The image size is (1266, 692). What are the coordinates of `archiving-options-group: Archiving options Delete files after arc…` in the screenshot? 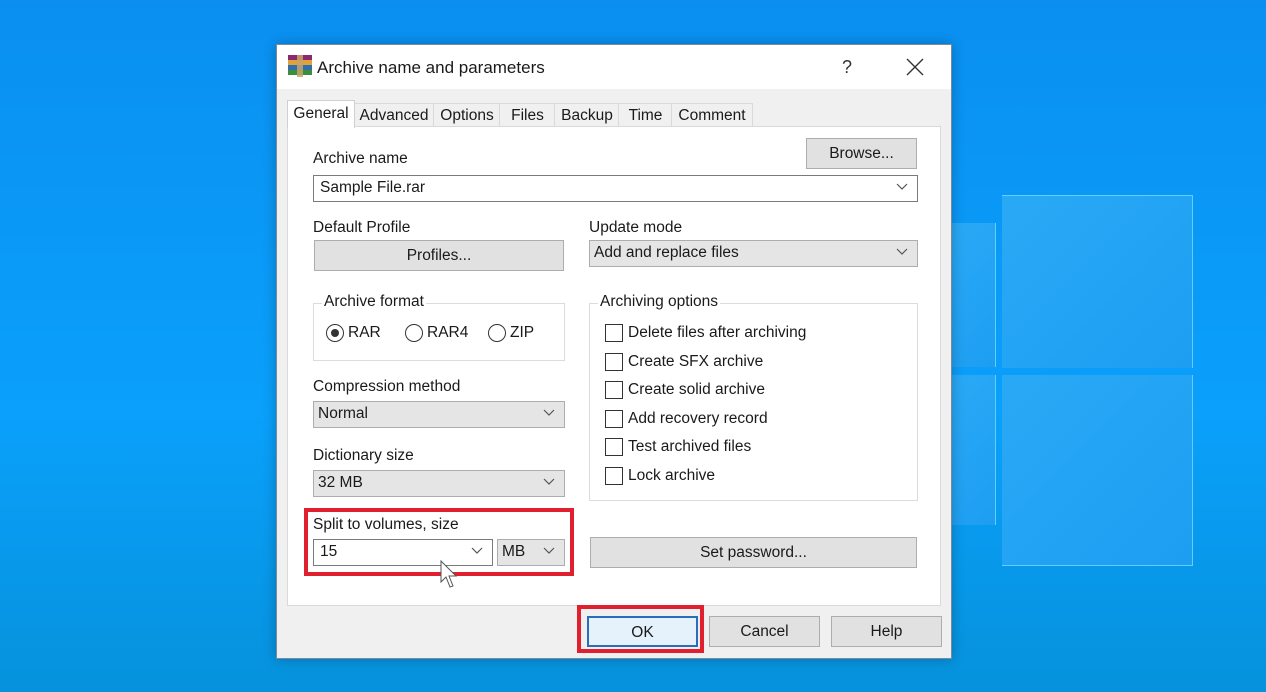 It's located at (753, 397).